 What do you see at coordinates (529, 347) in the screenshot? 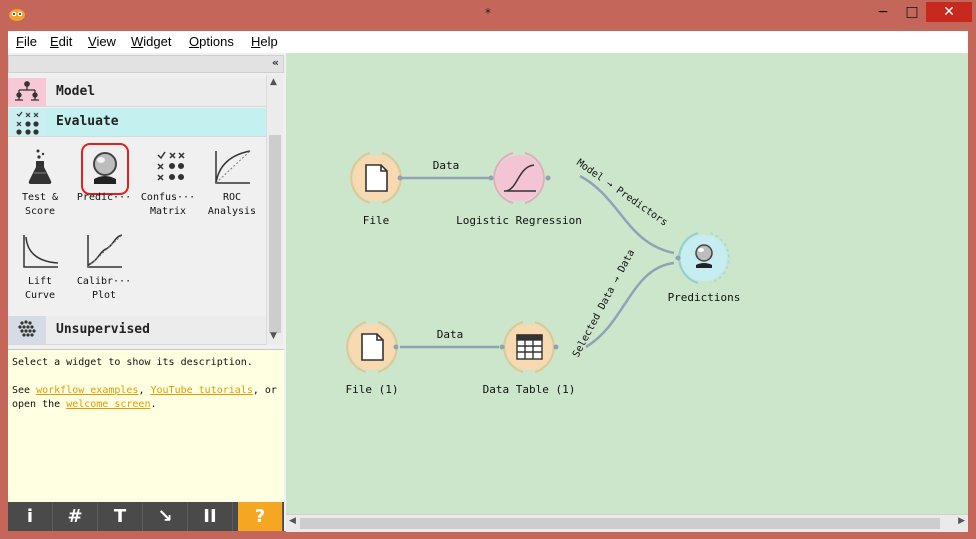
I see `table-icon` at bounding box center [529, 347].